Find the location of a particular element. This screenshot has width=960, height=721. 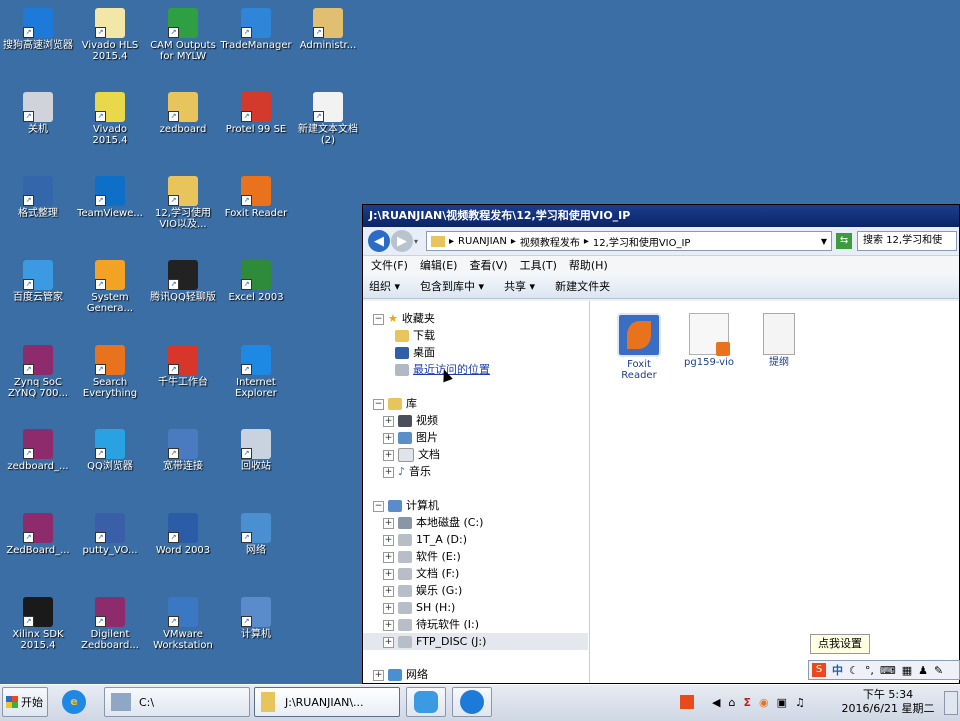

taskbar-item-c-drive: C:\ is located at coordinates (177, 702).